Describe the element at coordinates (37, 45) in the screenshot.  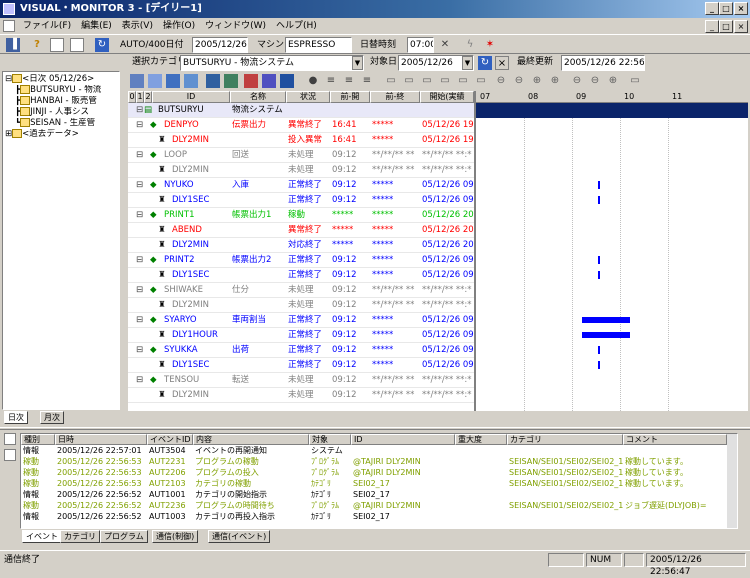
I see `help-icon: ?` at that location.